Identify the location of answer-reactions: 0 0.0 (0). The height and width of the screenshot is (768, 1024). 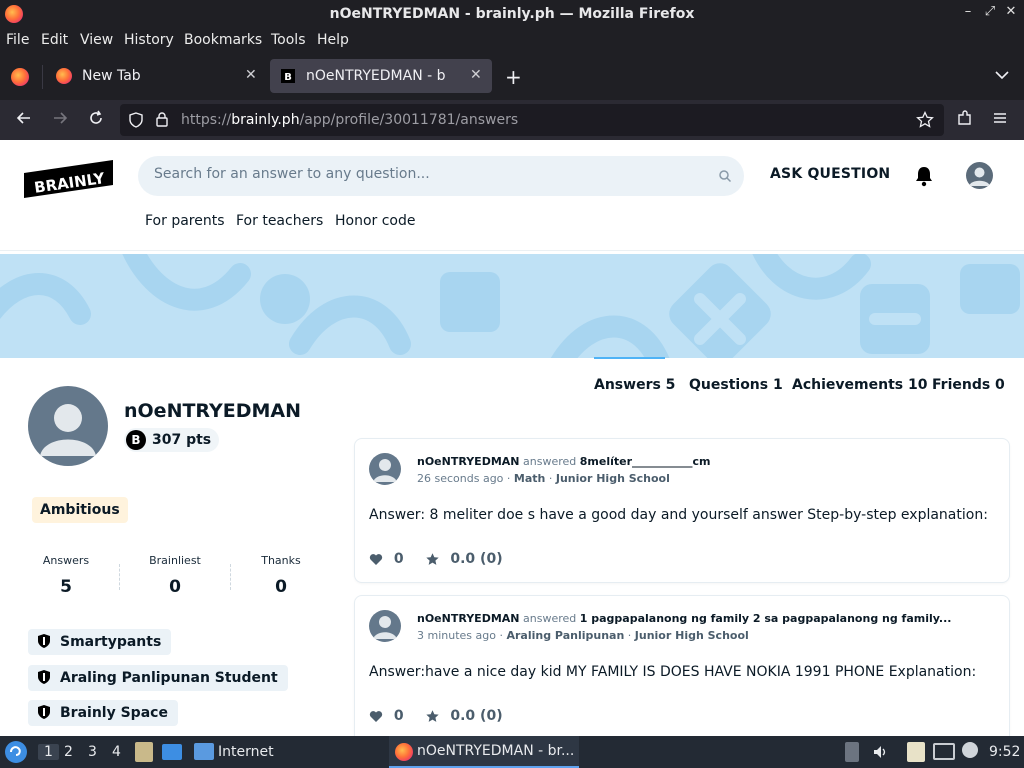
(436, 559).